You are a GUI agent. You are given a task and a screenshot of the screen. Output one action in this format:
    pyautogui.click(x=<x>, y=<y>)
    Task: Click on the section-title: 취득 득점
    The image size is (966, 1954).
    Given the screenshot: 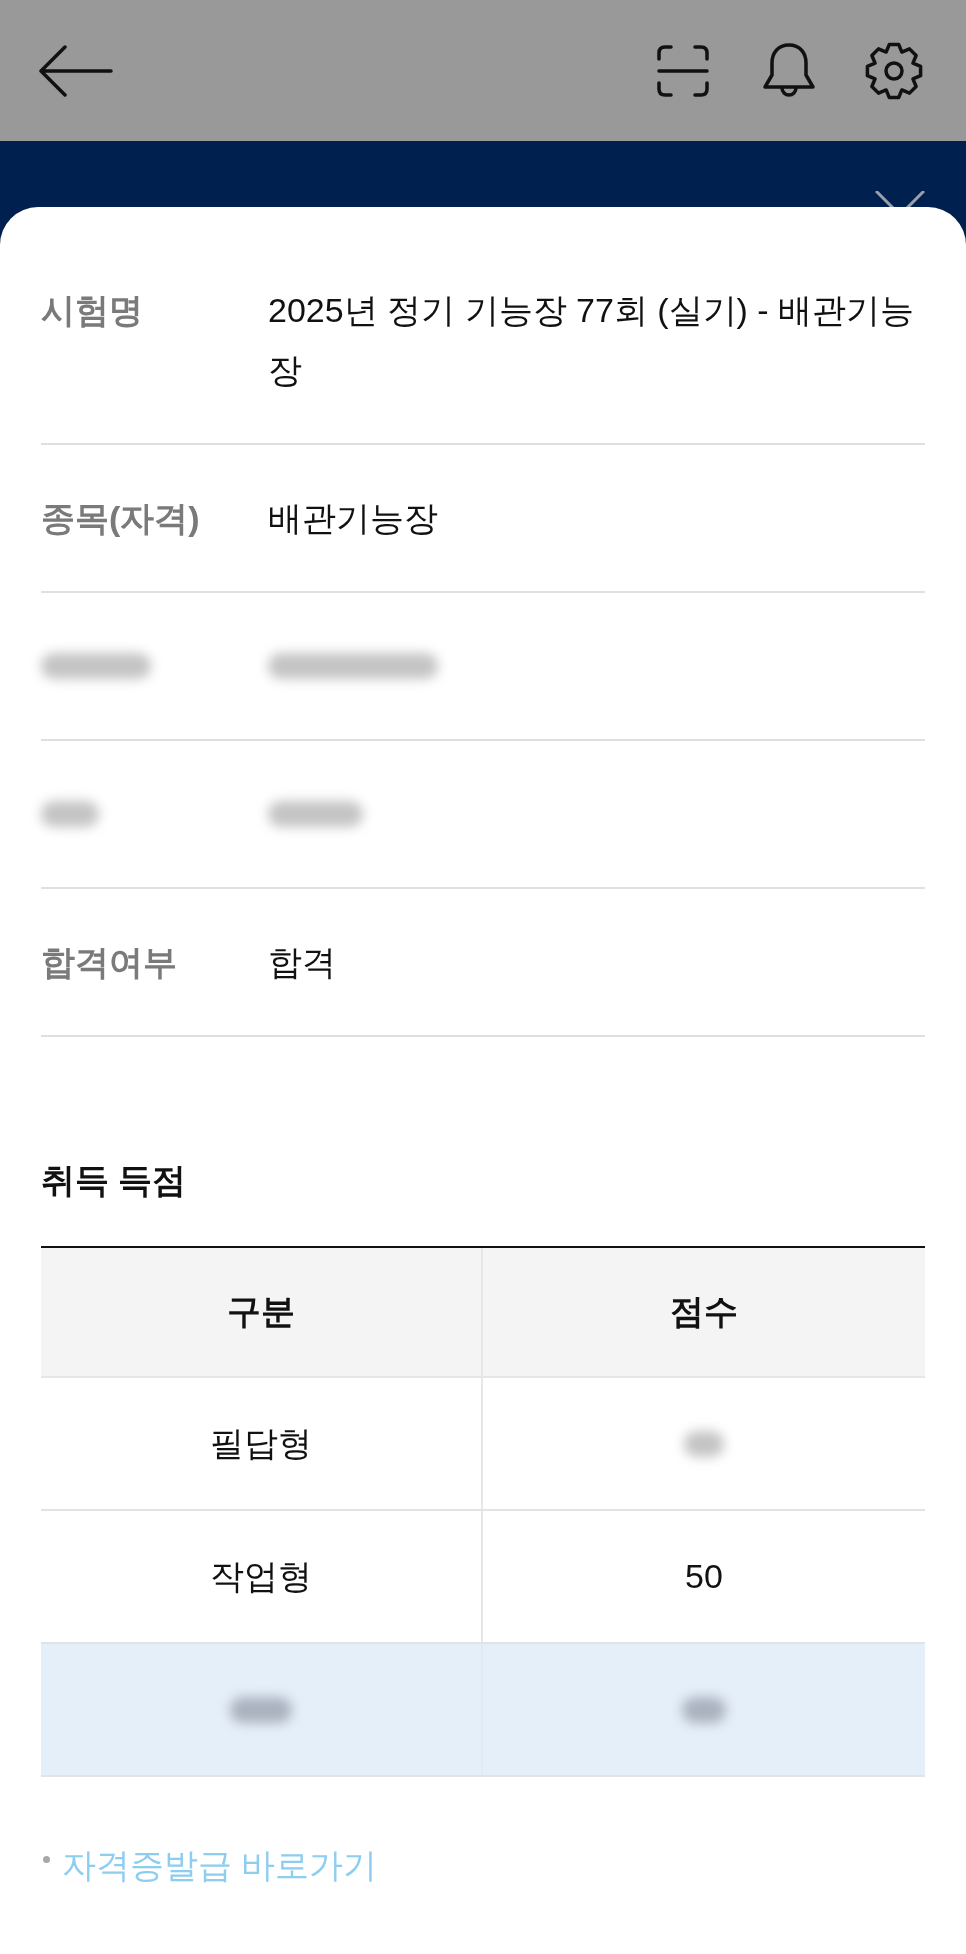 What is the action you would take?
    pyautogui.click(x=114, y=1180)
    